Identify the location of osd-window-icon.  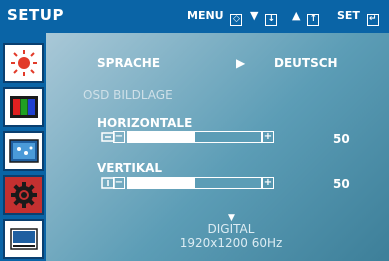
(23, 239).